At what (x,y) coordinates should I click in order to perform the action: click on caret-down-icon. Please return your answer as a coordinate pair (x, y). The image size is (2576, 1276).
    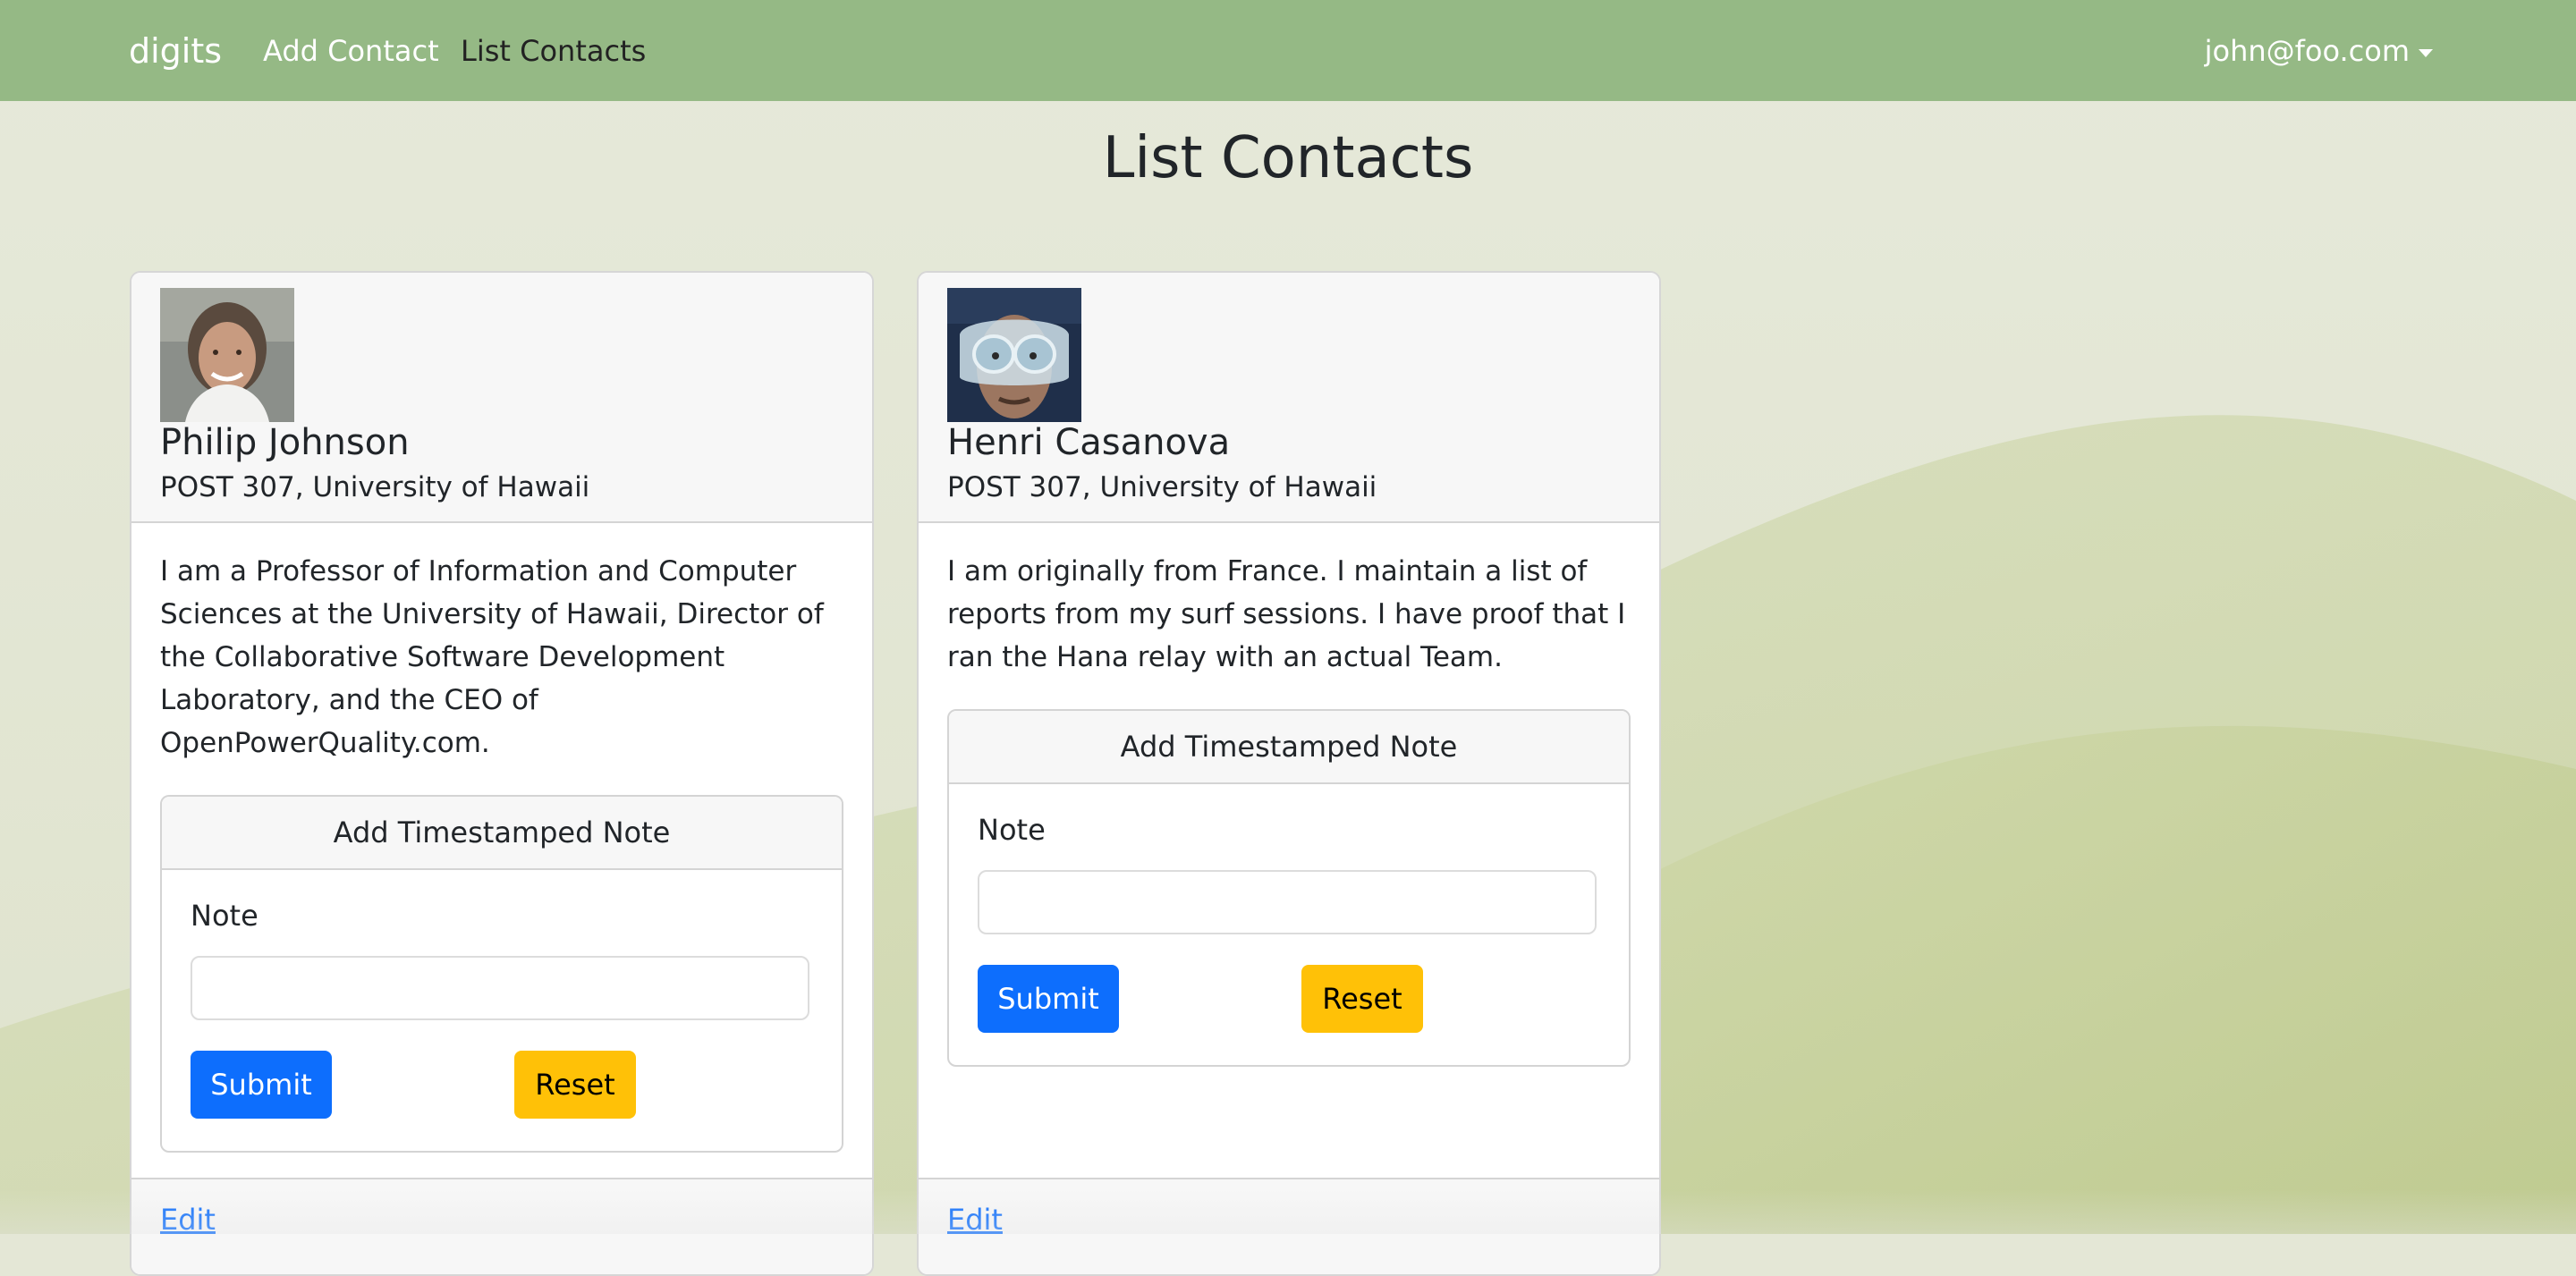
    Looking at the image, I should click on (2426, 52).